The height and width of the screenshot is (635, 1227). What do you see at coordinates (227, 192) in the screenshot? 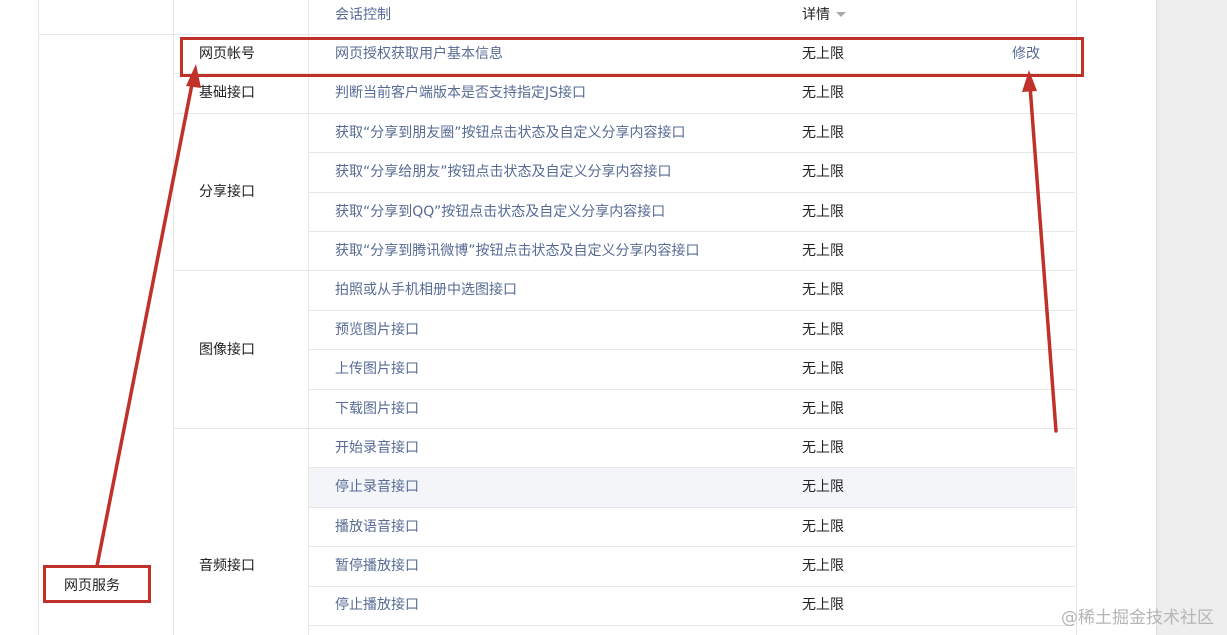
I see `category-share-api: 分享接口` at bounding box center [227, 192].